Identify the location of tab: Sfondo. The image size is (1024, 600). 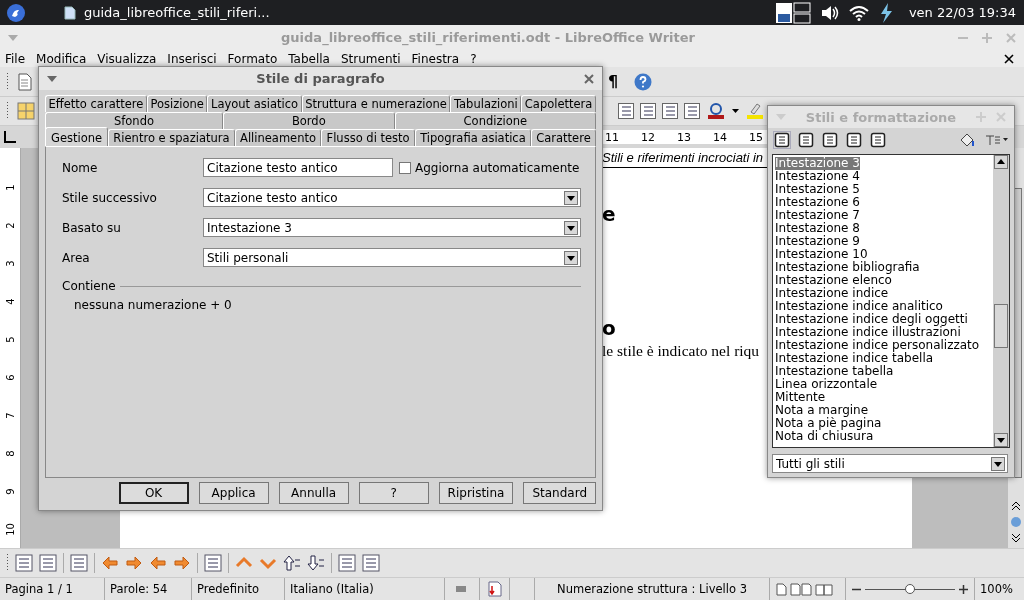
(134, 120).